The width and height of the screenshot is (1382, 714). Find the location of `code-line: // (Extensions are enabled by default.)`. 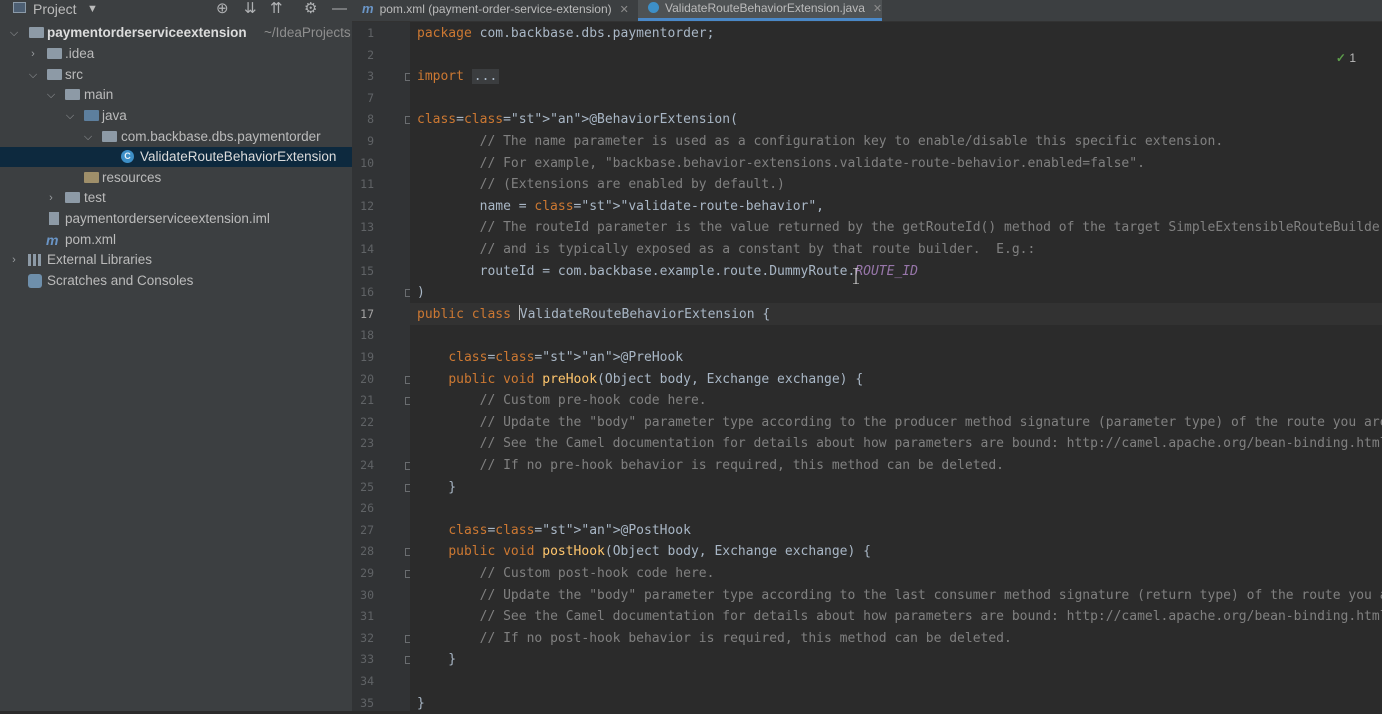

code-line: // (Extensions are enabled by default.) is located at coordinates (601, 185).